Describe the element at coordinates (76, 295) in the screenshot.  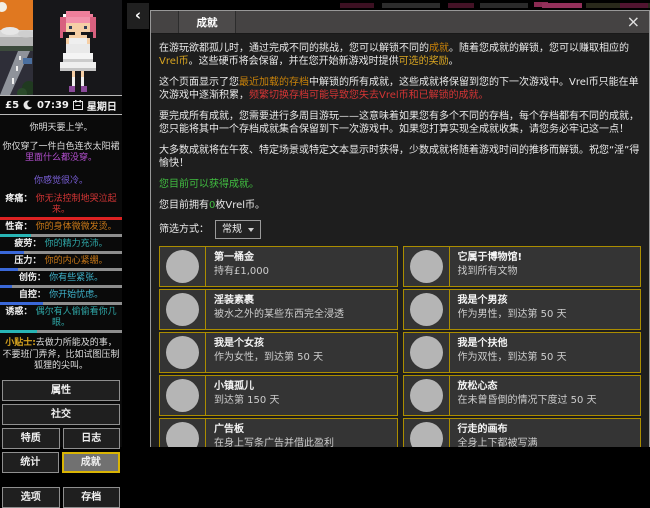
I see `stat-value: 你开始忧虑。` at that location.